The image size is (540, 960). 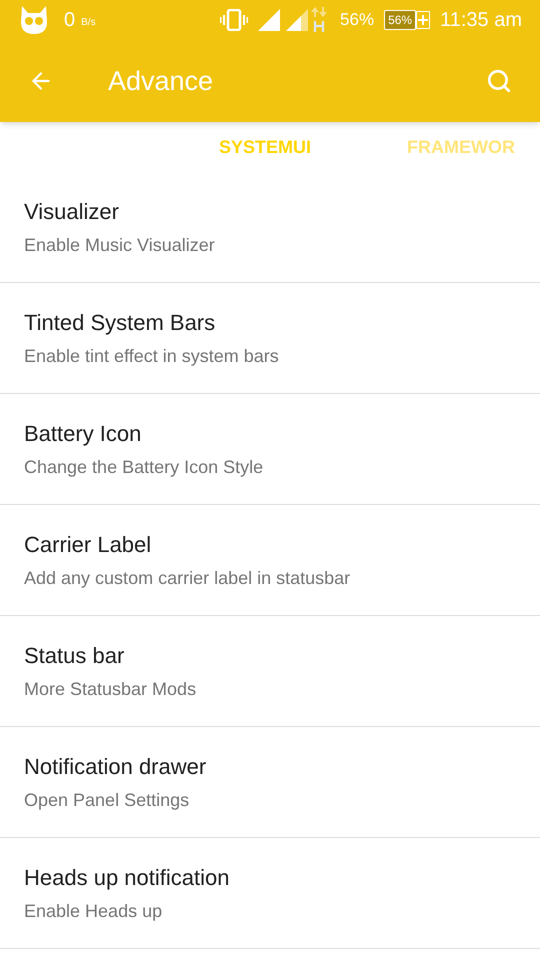 I want to click on data-transfer-icon, so click(x=319, y=20).